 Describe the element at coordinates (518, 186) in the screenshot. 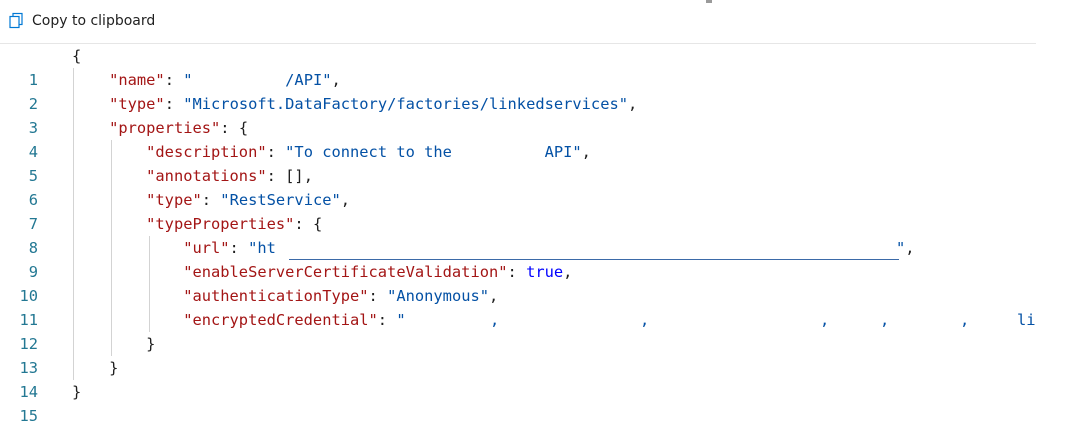

I see `code-line: 6 "annotations": [],` at that location.